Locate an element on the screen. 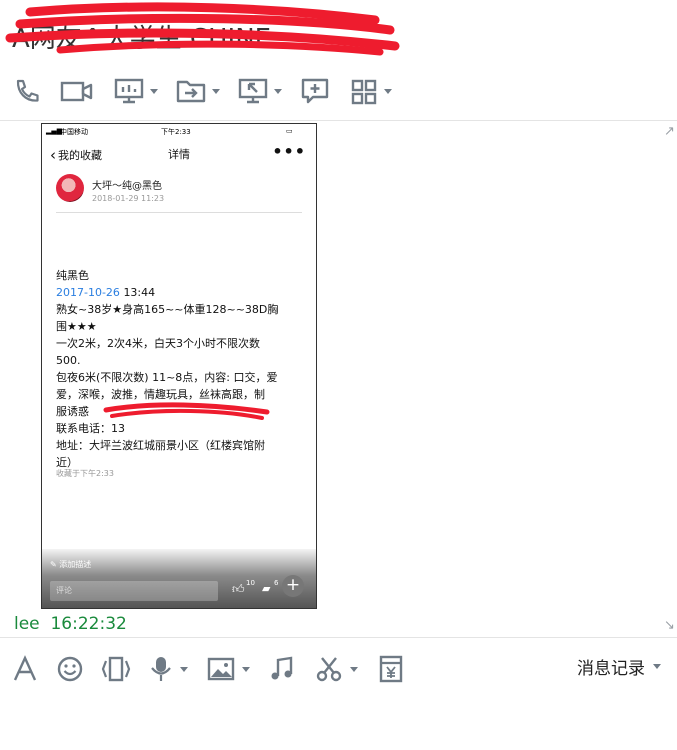  shake-button is located at coordinates (116, 669).